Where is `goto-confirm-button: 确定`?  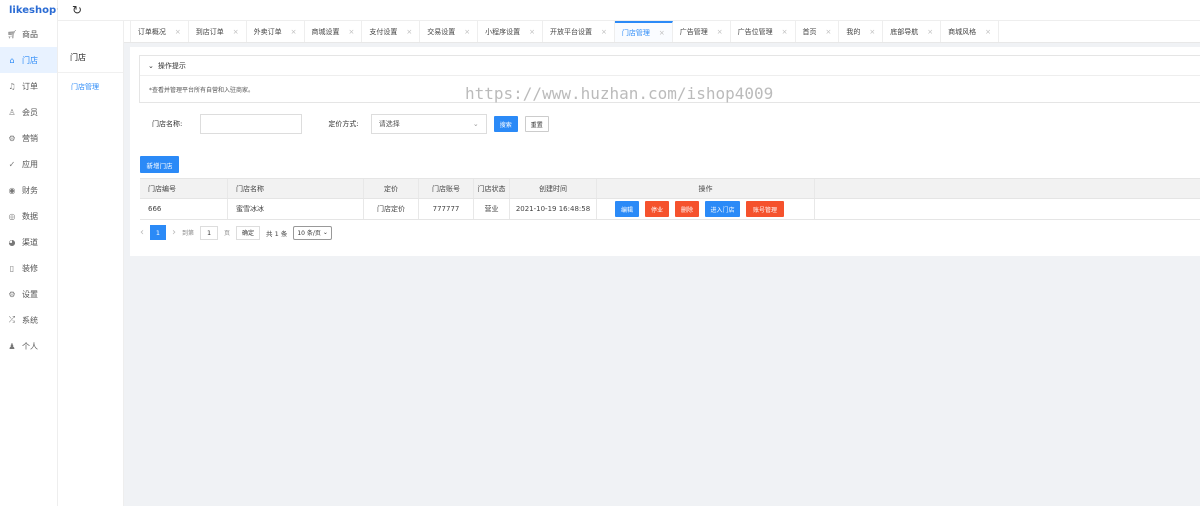
goto-confirm-button: 确定 is located at coordinates (248, 232).